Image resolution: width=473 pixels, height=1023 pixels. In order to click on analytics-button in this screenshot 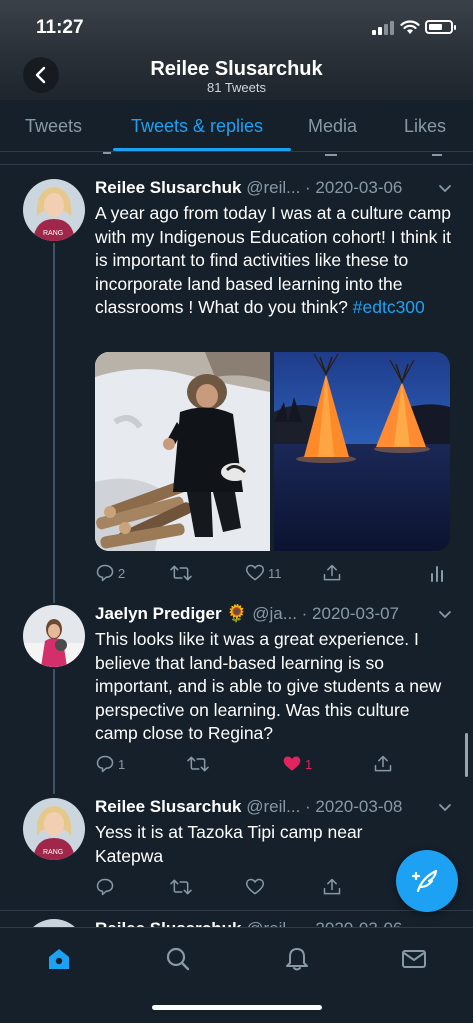, I will do `click(437, 573)`.